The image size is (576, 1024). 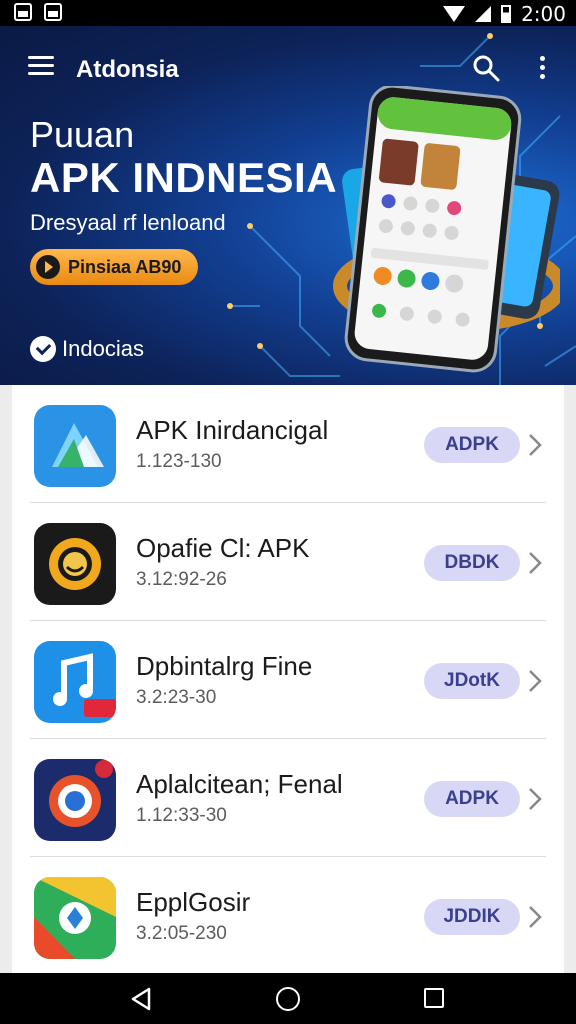 What do you see at coordinates (472, 681) in the screenshot?
I see `download-button: JDotK` at bounding box center [472, 681].